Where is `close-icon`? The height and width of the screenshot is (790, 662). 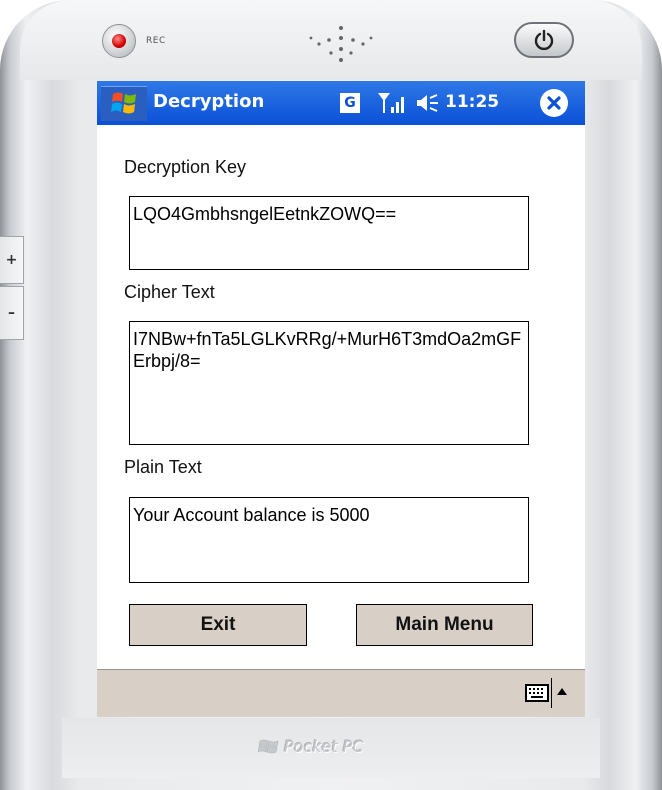 close-icon is located at coordinates (554, 103).